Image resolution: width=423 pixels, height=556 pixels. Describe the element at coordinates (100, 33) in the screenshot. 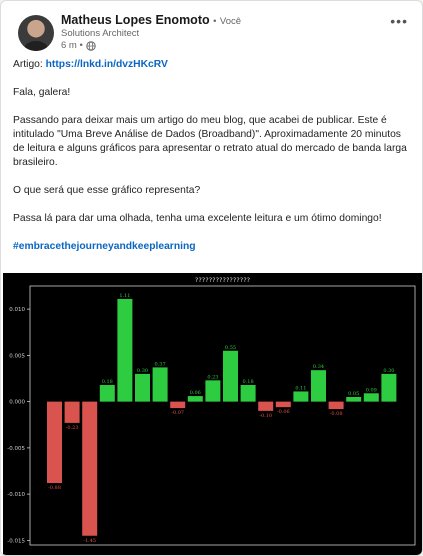

I see `author-headline: Solutions Architect` at that location.